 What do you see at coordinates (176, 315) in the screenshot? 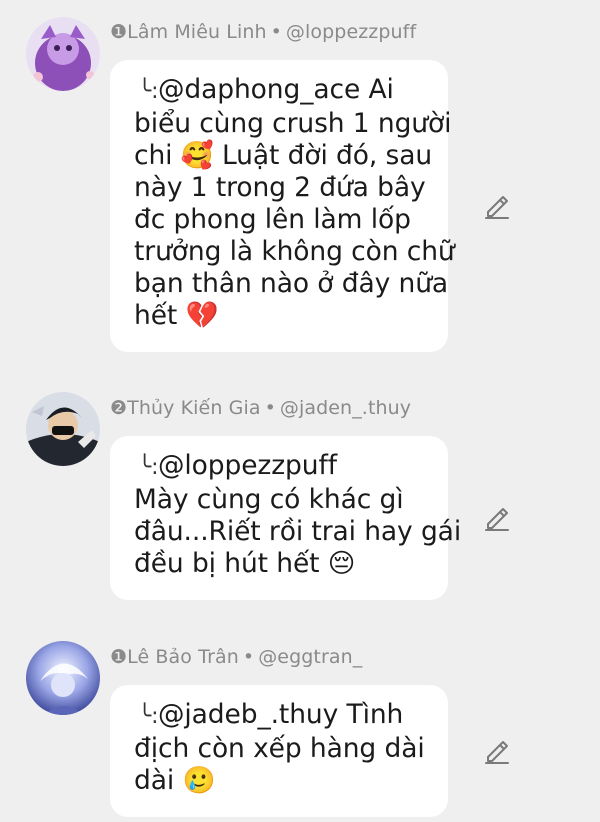
I see `message-line: hết 💔` at bounding box center [176, 315].